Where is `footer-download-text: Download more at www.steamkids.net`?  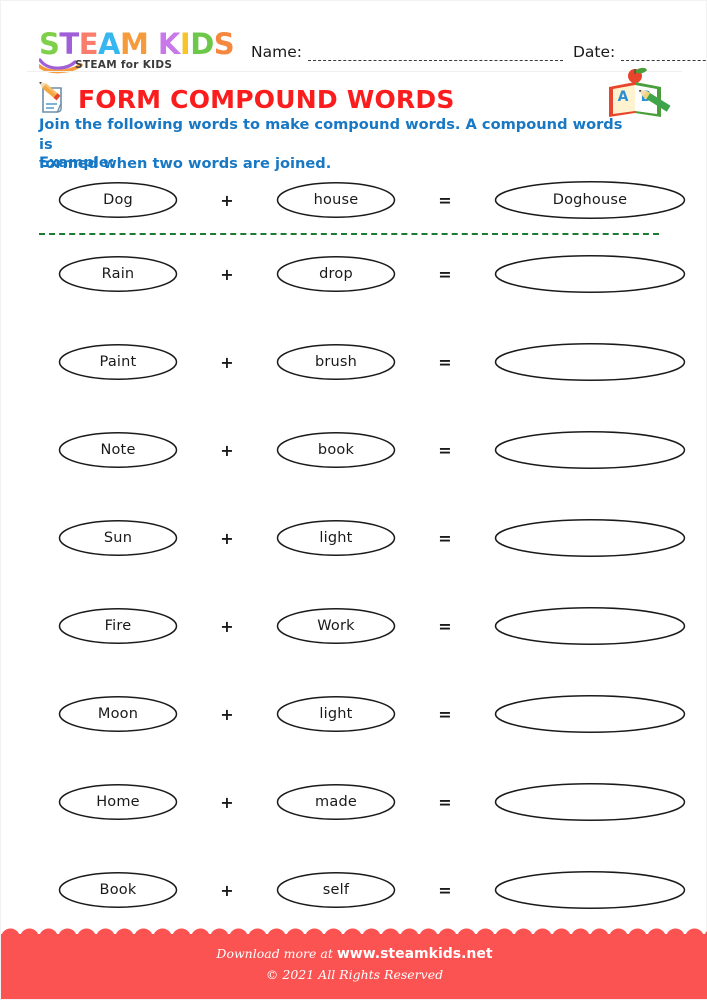
footer-download-text: Download more at www.steamkids.net is located at coordinates (354, 954).